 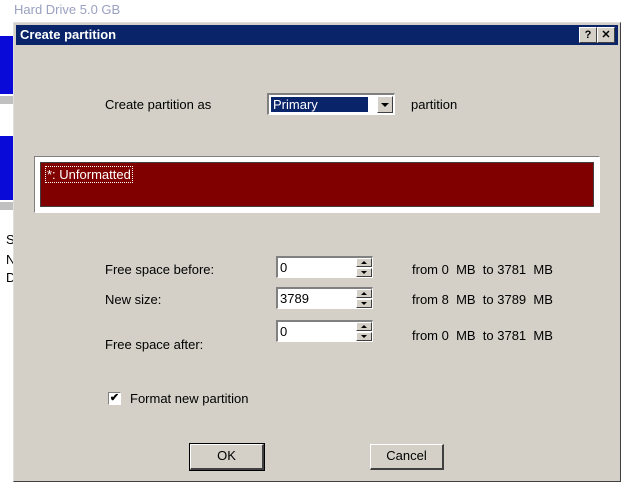 What do you see at coordinates (158, 104) in the screenshot?
I see `create-as-label: Create partition as` at bounding box center [158, 104].